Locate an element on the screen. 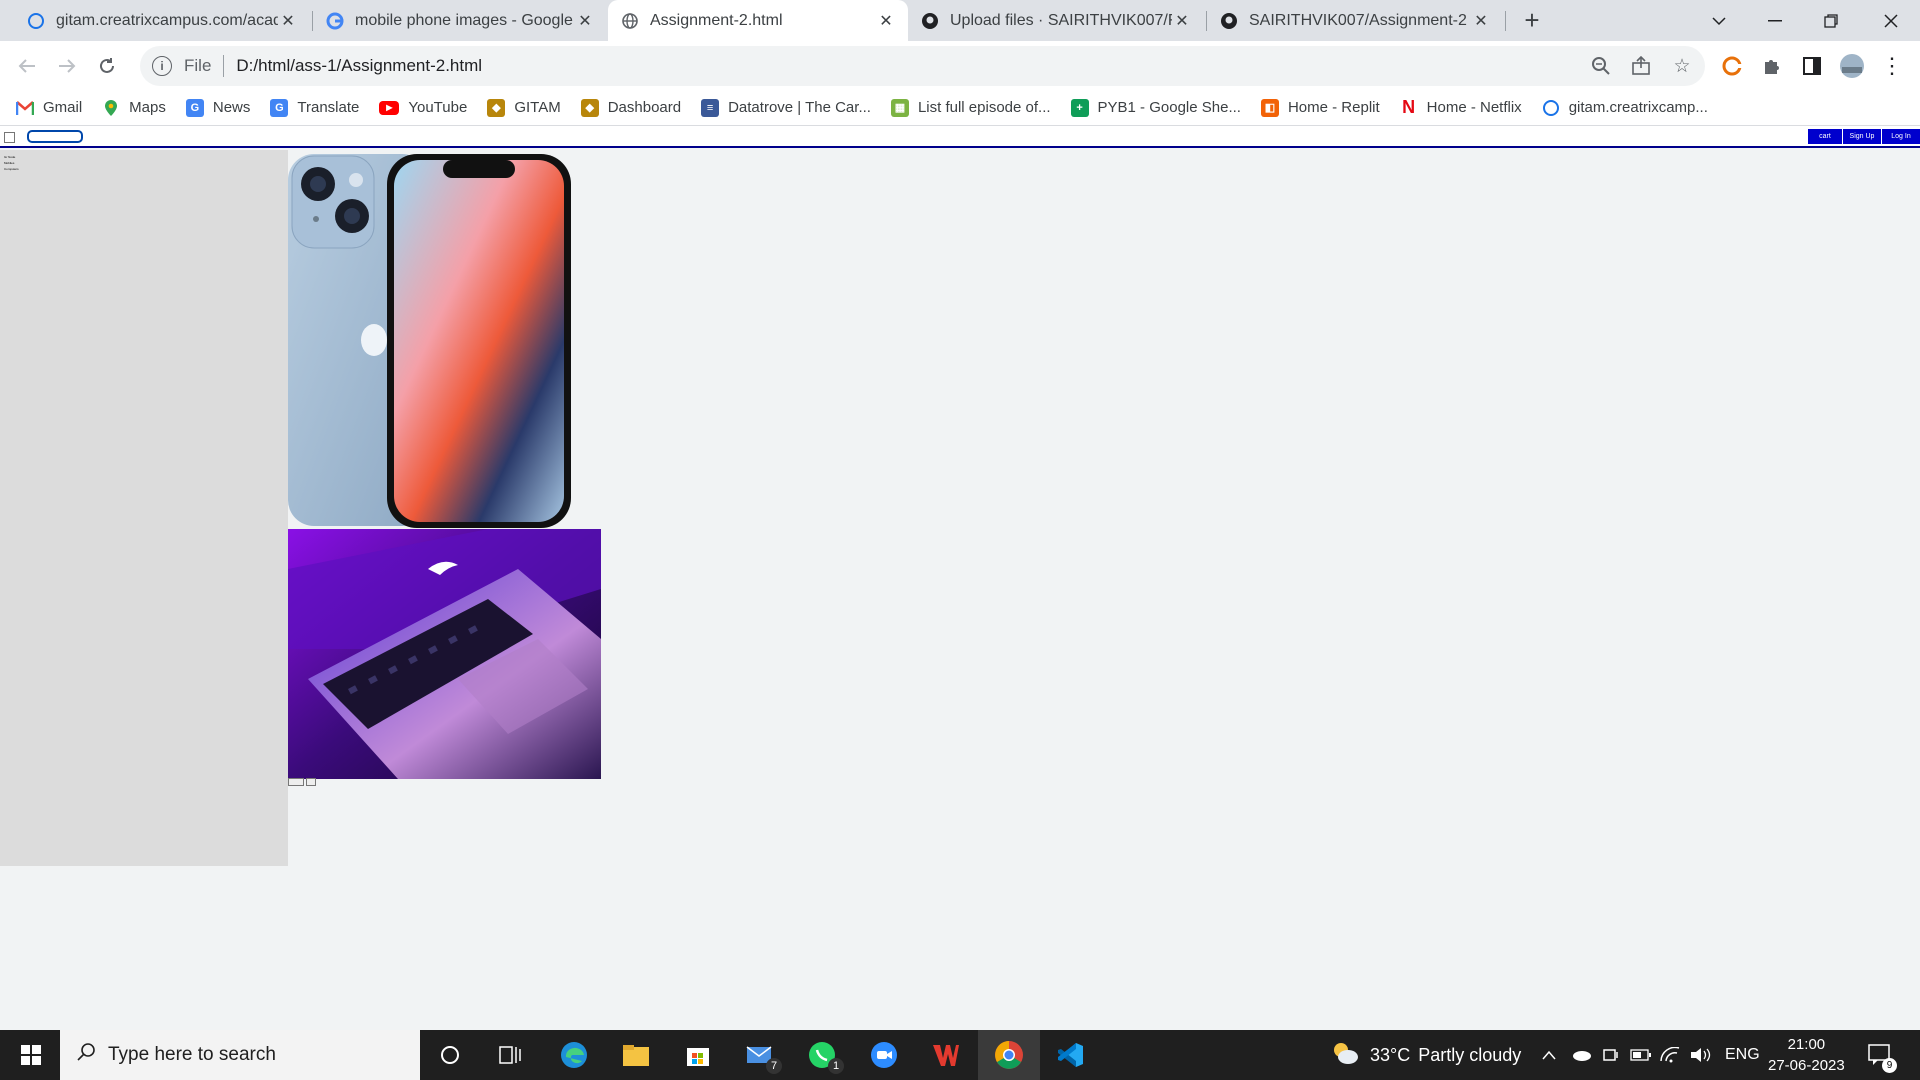 The image size is (1920, 1080). cart-button: cart is located at coordinates (1825, 136).